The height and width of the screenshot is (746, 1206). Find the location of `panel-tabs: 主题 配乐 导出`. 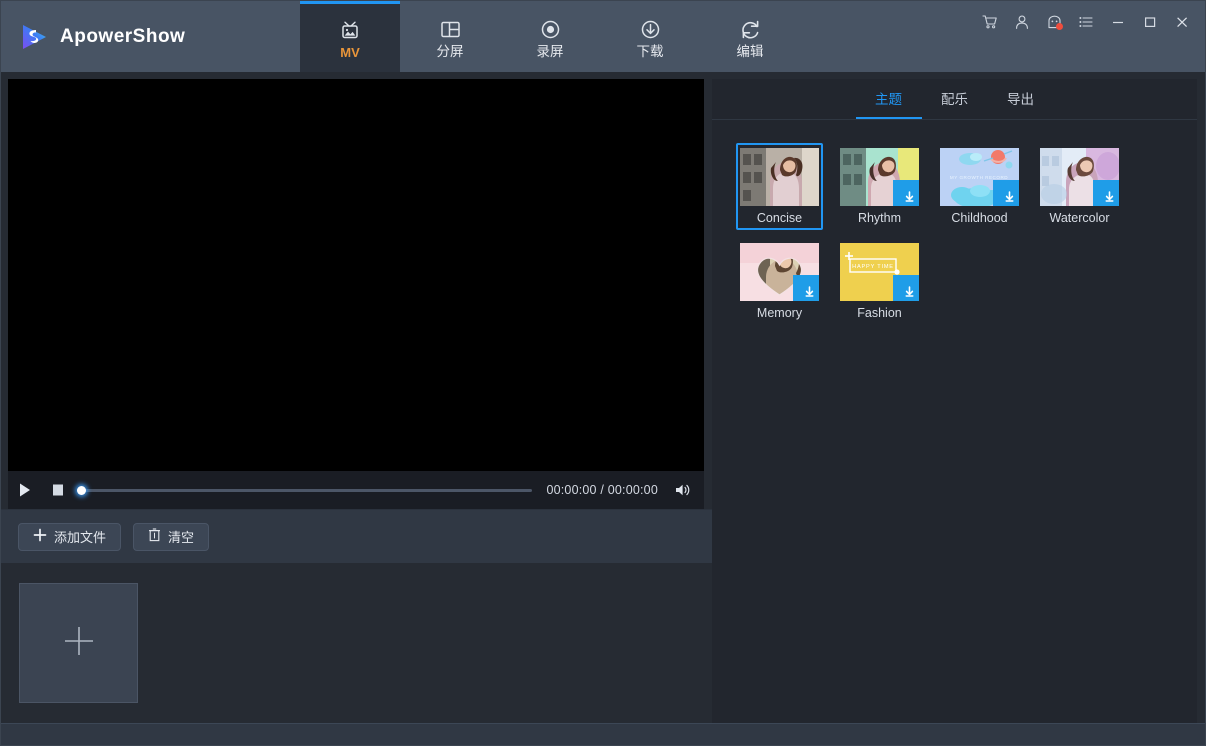

panel-tabs: 主题 配乐 导出 is located at coordinates (954, 99).